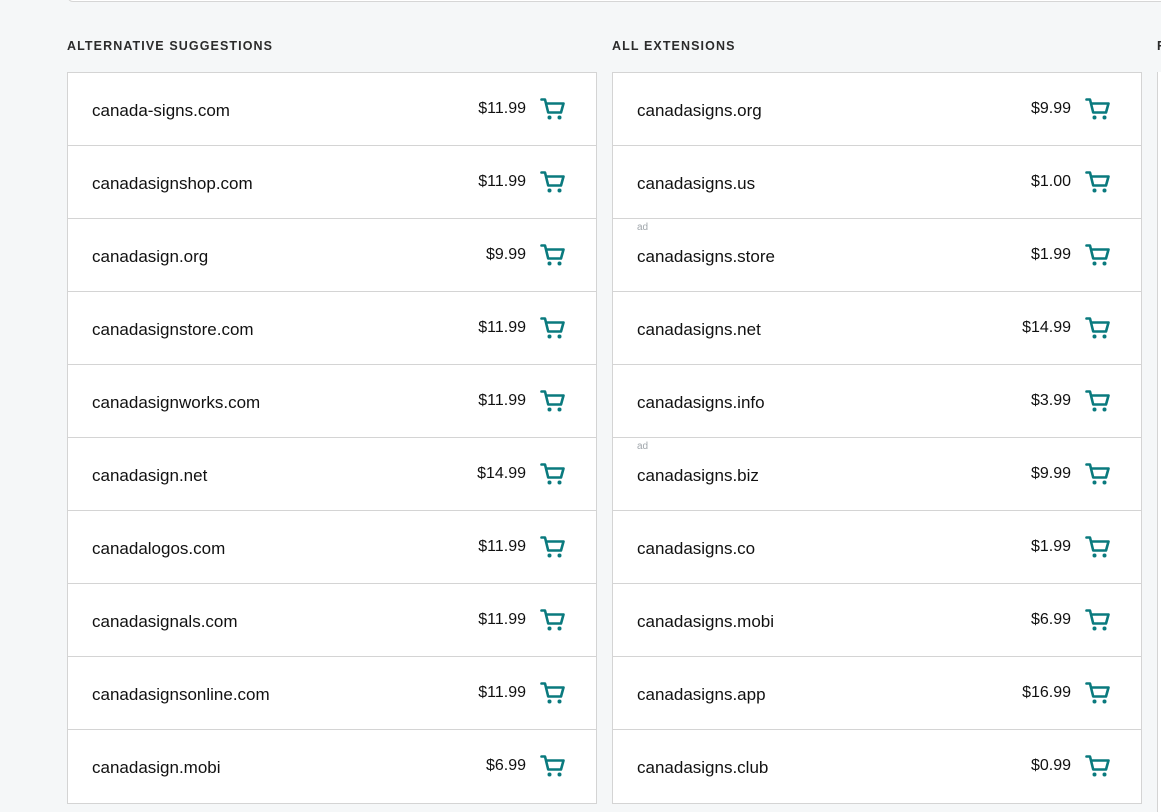 This screenshot has width=1161, height=812. Describe the element at coordinates (877, 766) in the screenshot. I see `domain-row: canadasigns.club $0.99` at that location.